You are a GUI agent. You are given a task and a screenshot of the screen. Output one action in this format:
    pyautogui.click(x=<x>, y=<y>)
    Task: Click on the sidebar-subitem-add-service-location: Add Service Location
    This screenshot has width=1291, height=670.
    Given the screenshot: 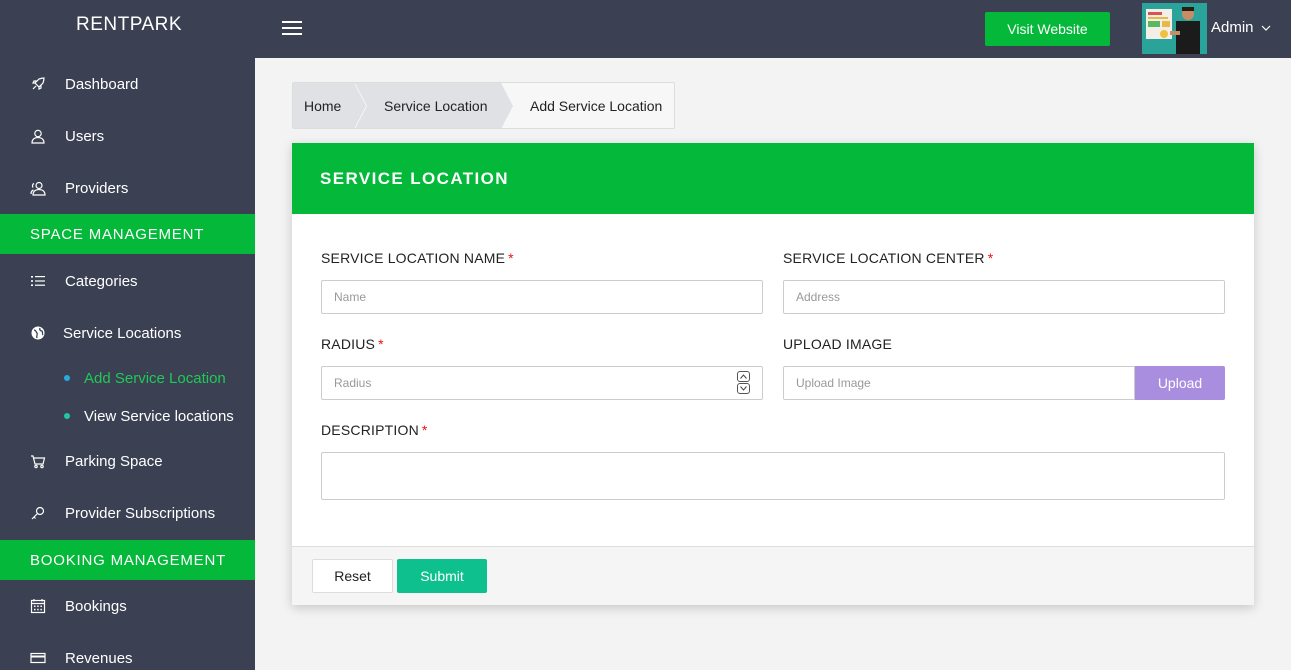 What is the action you would take?
    pyautogui.click(x=127, y=378)
    